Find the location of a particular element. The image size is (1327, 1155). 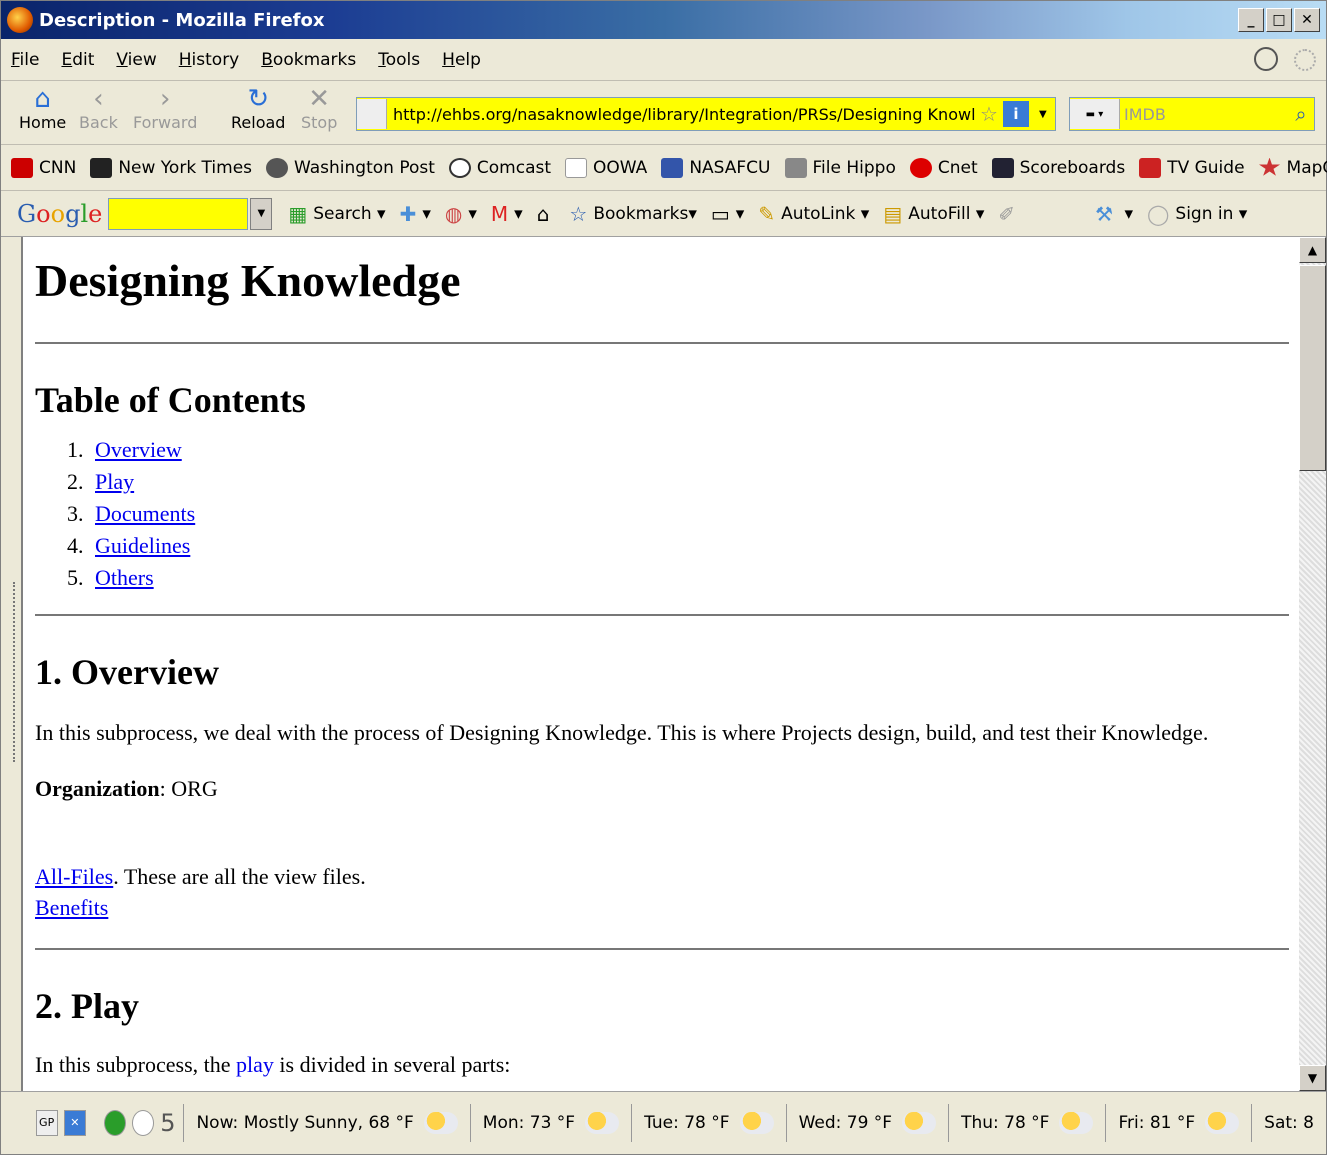

reload-button: ↻ Reload is located at coordinates (258, 108).